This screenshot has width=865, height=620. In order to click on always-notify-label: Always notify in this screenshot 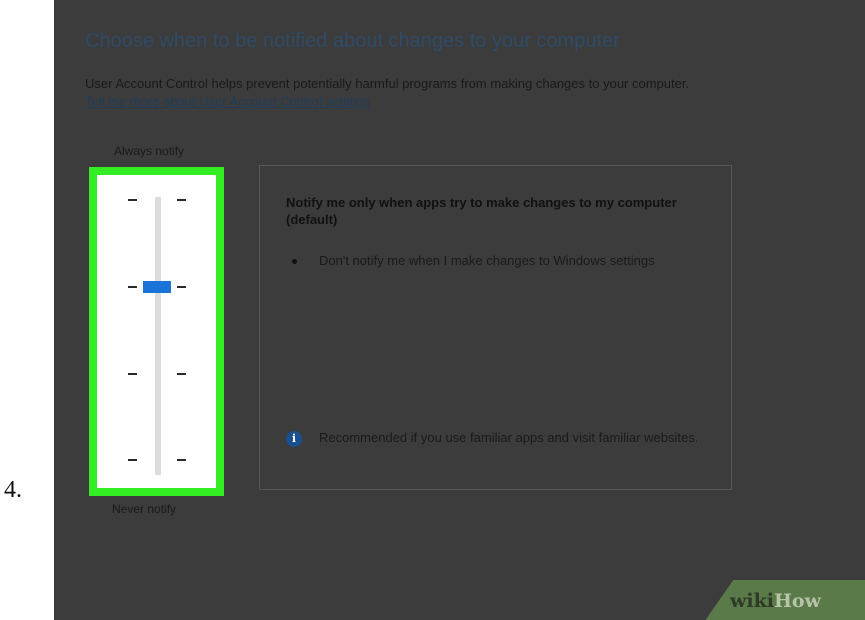, I will do `click(149, 151)`.